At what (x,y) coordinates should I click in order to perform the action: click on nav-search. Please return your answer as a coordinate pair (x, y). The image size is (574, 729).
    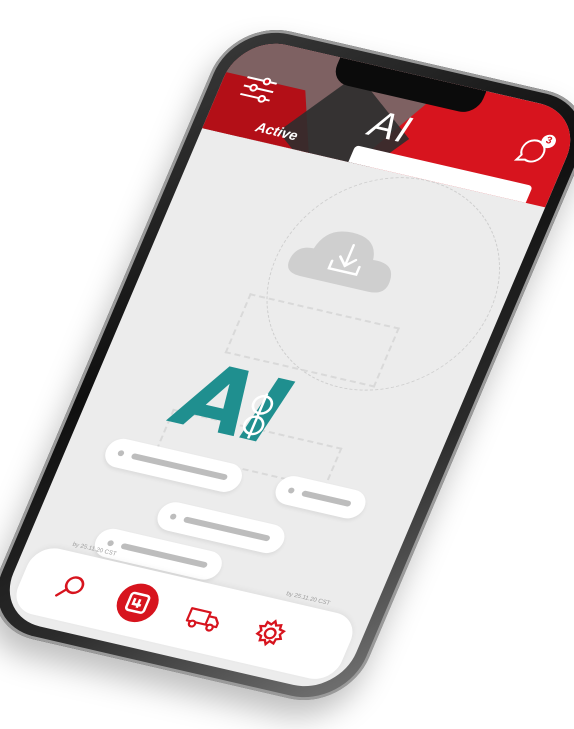
    Looking at the image, I should click on (71, 587).